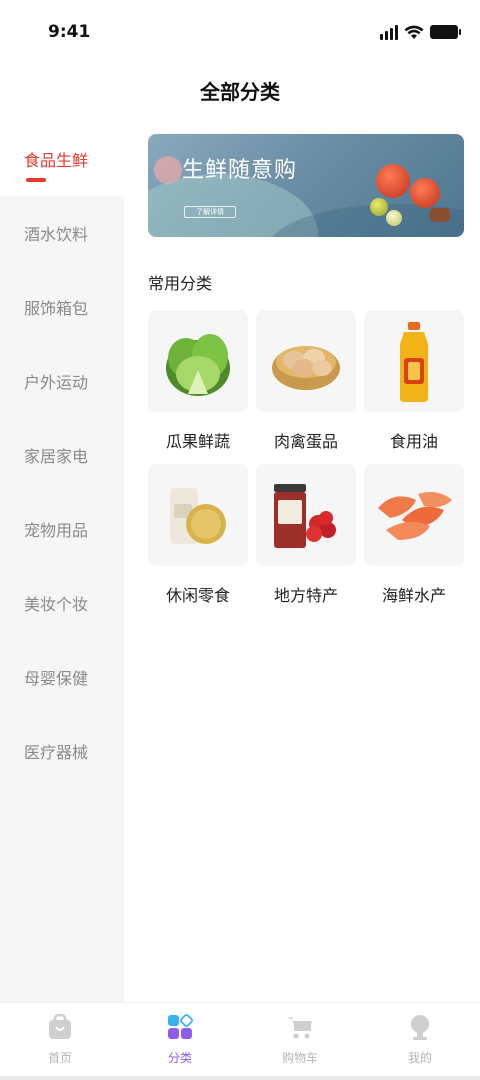  I want to click on status-bar: 9:41, so click(240, 32).